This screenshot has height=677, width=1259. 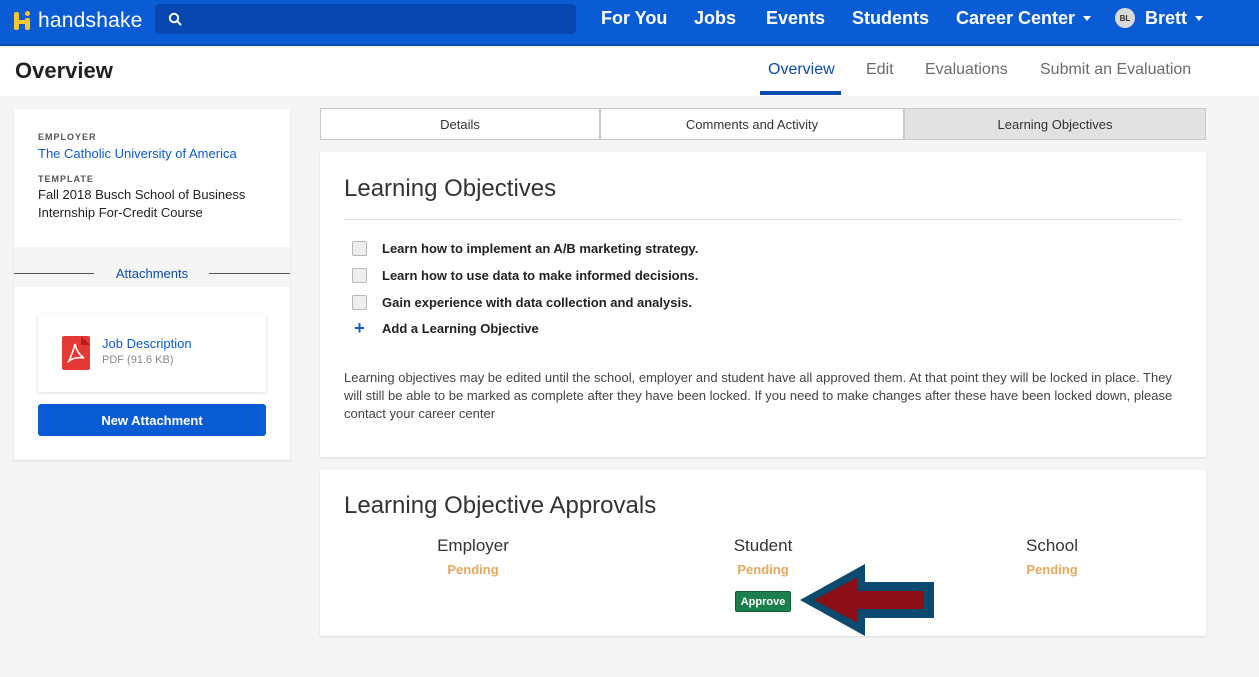 What do you see at coordinates (715, 18) in the screenshot?
I see `nav-jobs: Jobs` at bounding box center [715, 18].